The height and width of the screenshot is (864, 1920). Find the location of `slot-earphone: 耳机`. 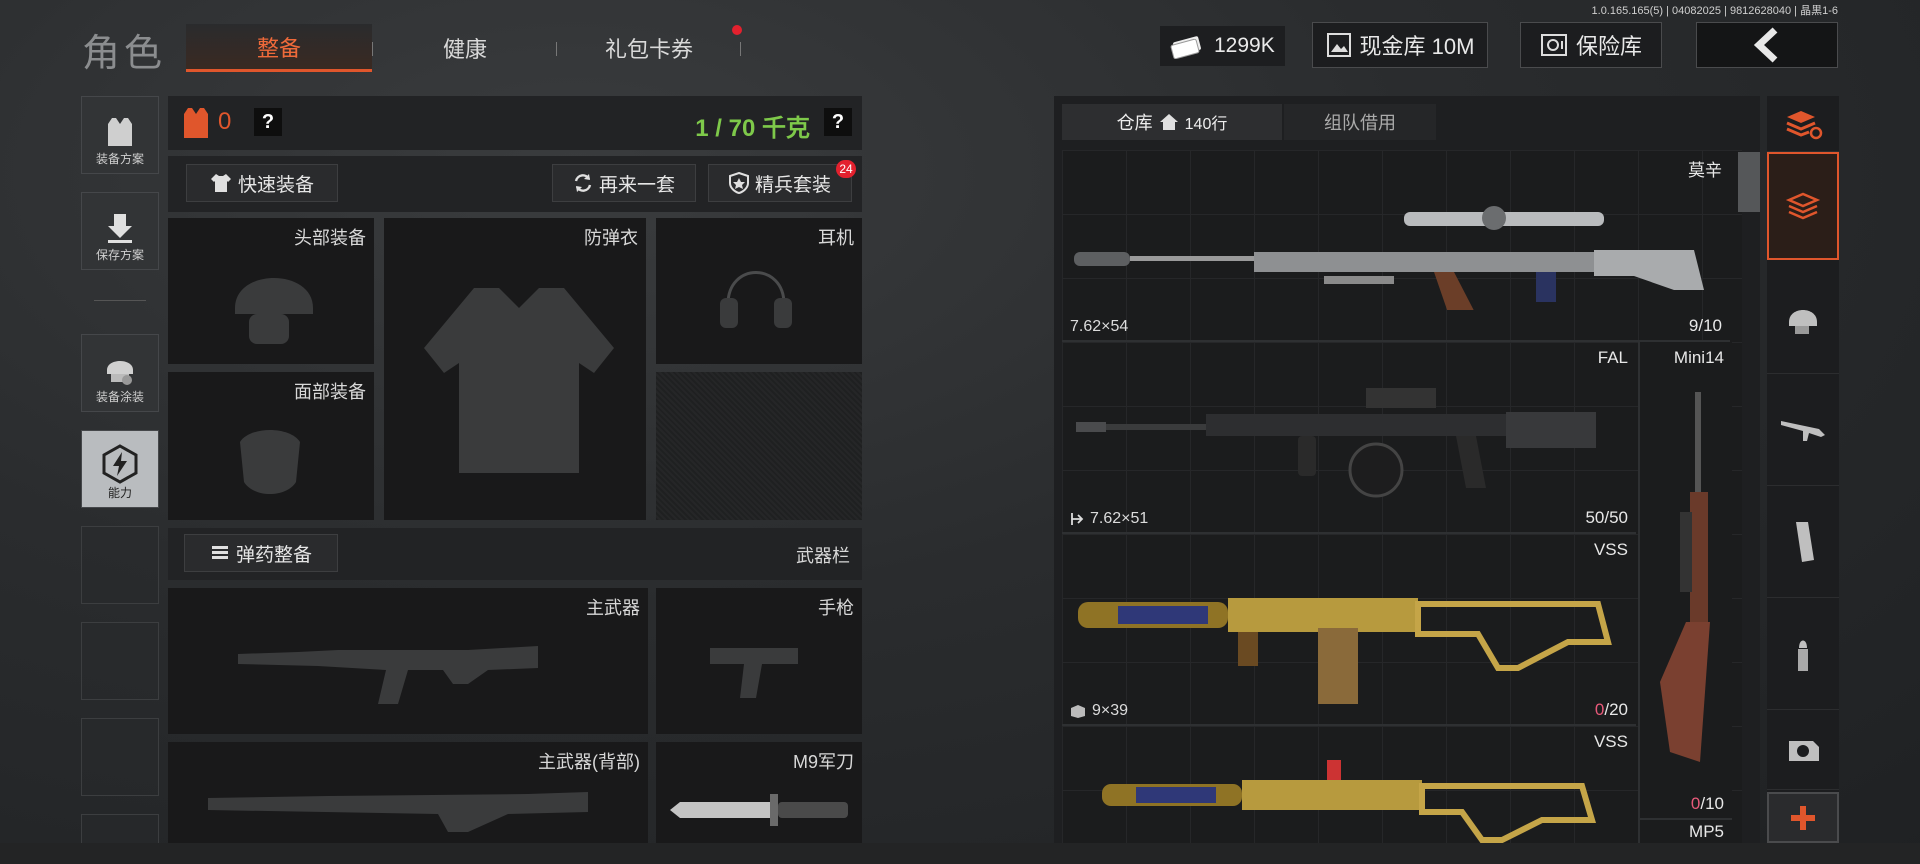

slot-earphone: 耳机 is located at coordinates (759, 291).